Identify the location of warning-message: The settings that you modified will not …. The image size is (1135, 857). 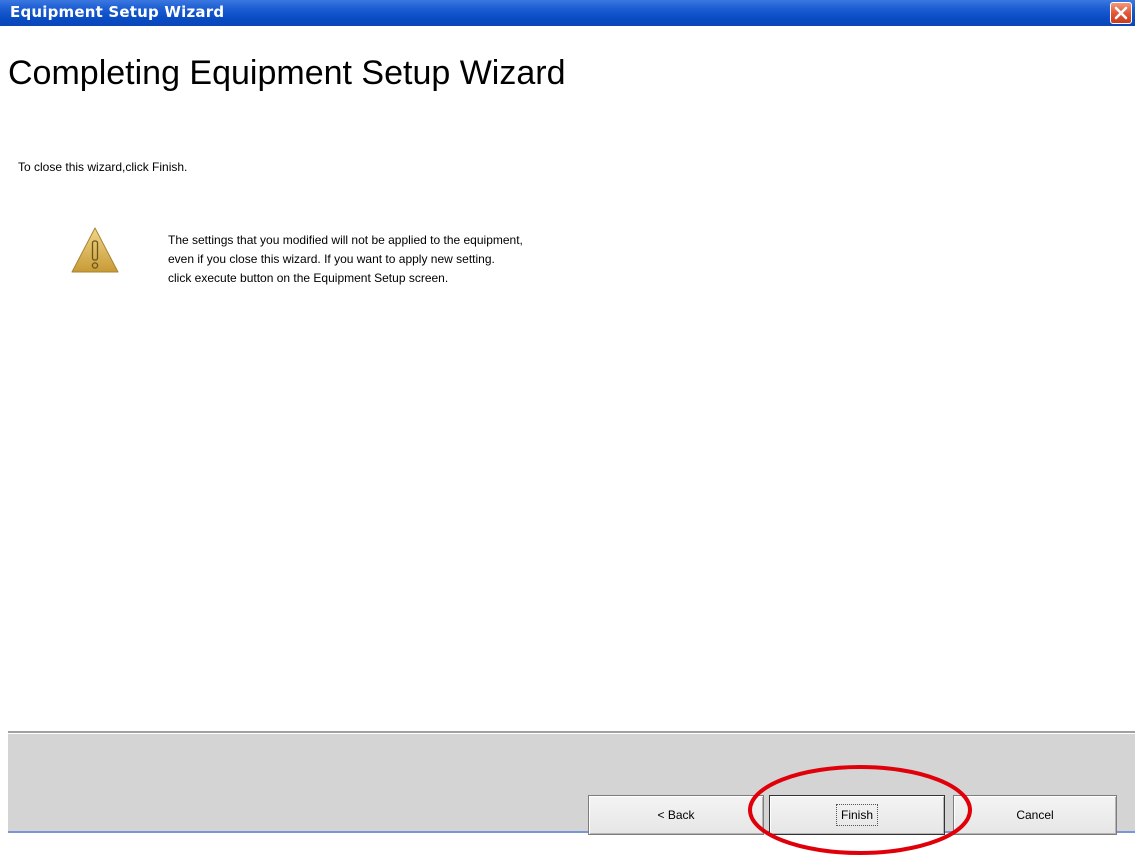
(428, 259).